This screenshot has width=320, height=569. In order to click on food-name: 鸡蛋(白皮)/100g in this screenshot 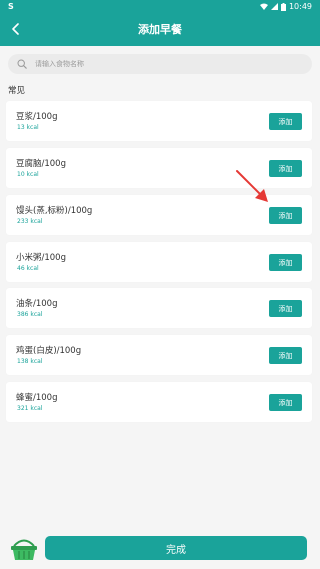, I will do `click(49, 351)`.